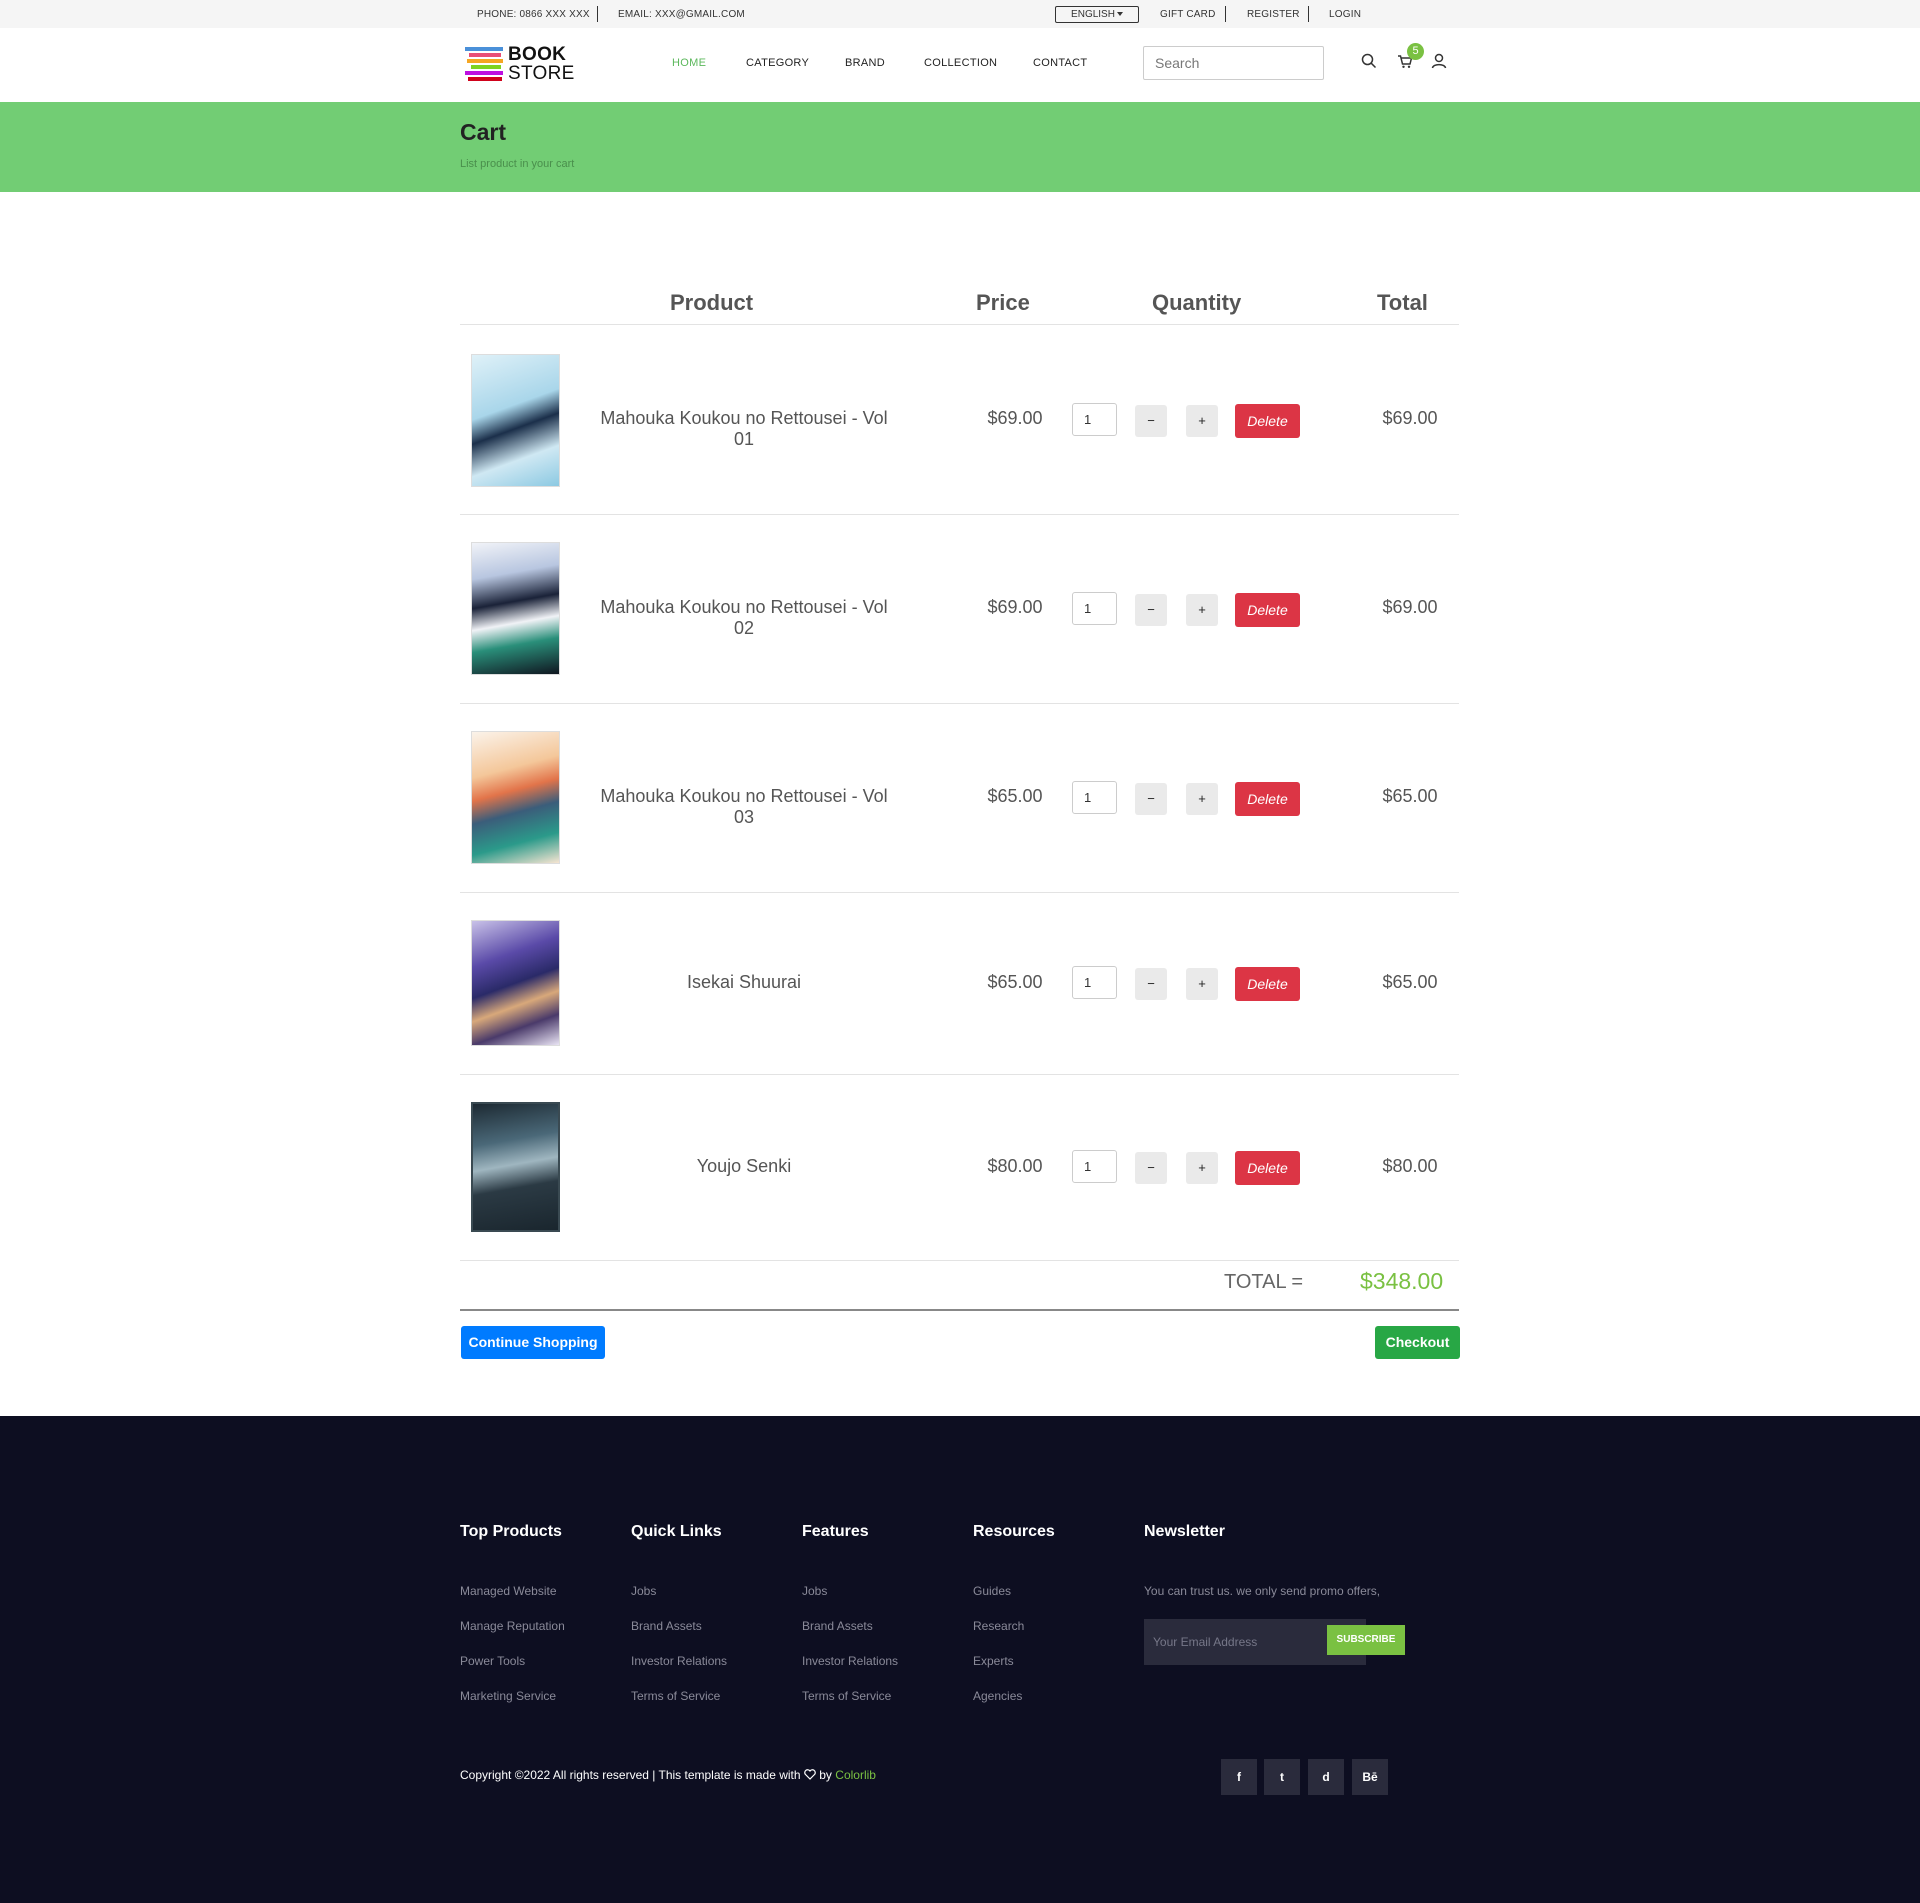 The height and width of the screenshot is (1903, 1920). Describe the element at coordinates (1345, 14) in the screenshot. I see `login-link: LOGIN` at that location.